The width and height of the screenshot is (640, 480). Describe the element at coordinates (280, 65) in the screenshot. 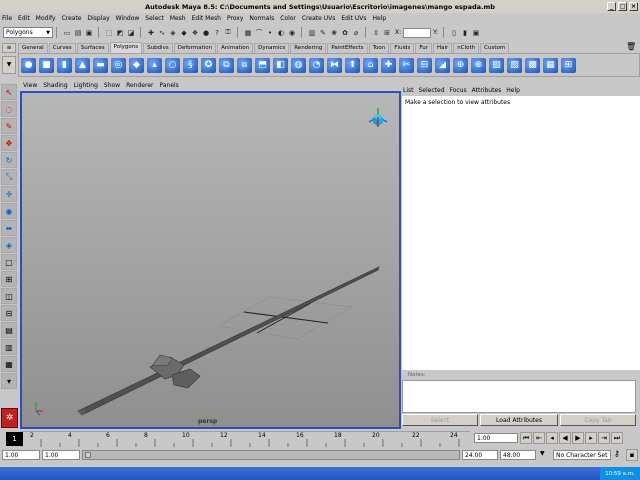

I see `boolean-icon: ◧` at that location.